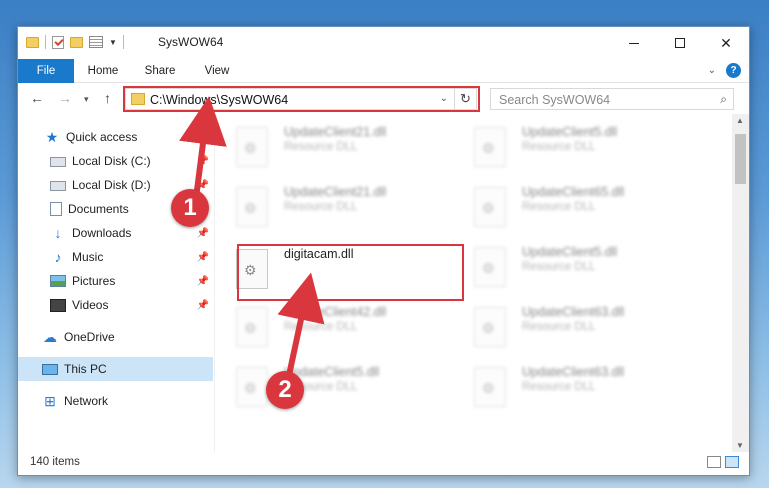  What do you see at coordinates (252, 238) in the screenshot?
I see `annotation-arrows` at bounding box center [252, 238].